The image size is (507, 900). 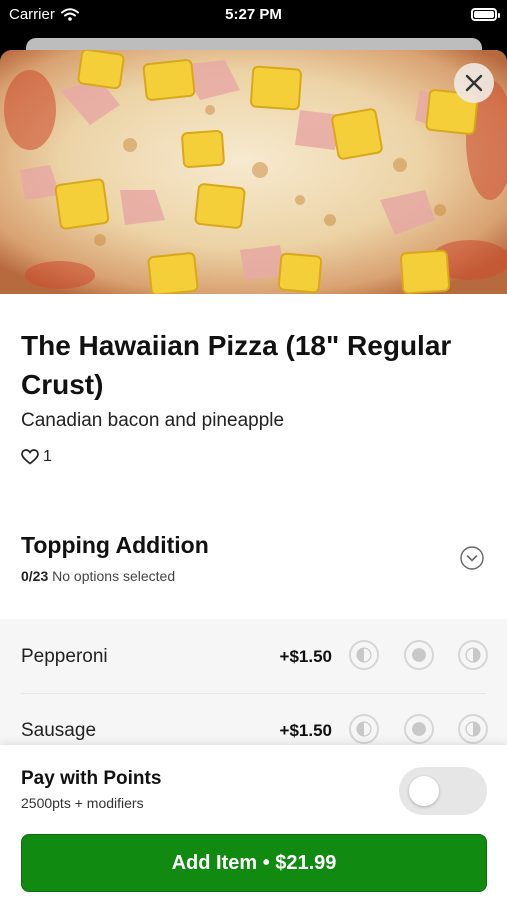 What do you see at coordinates (443, 791) in the screenshot?
I see `pay-with-points-toggle` at bounding box center [443, 791].